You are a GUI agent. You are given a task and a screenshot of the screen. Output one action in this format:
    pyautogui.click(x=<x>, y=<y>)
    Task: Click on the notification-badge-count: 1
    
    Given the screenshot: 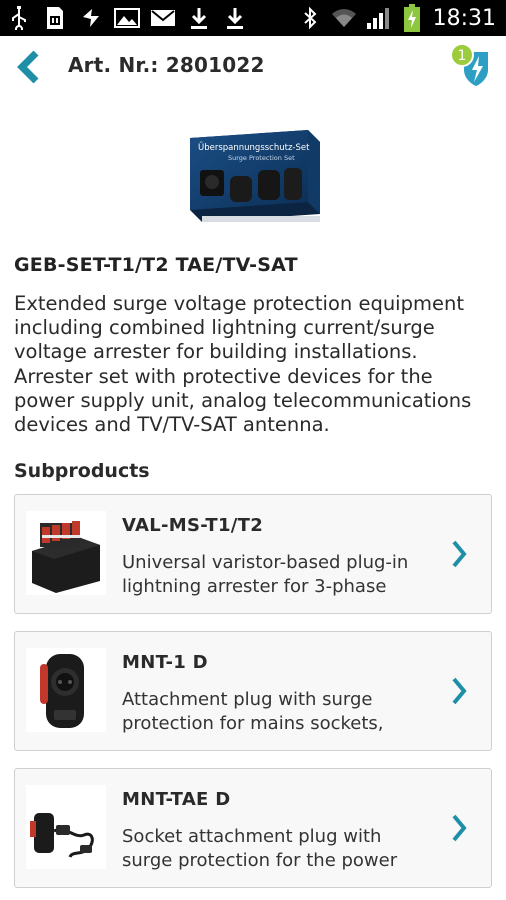 What is the action you would take?
    pyautogui.click(x=462, y=56)
    